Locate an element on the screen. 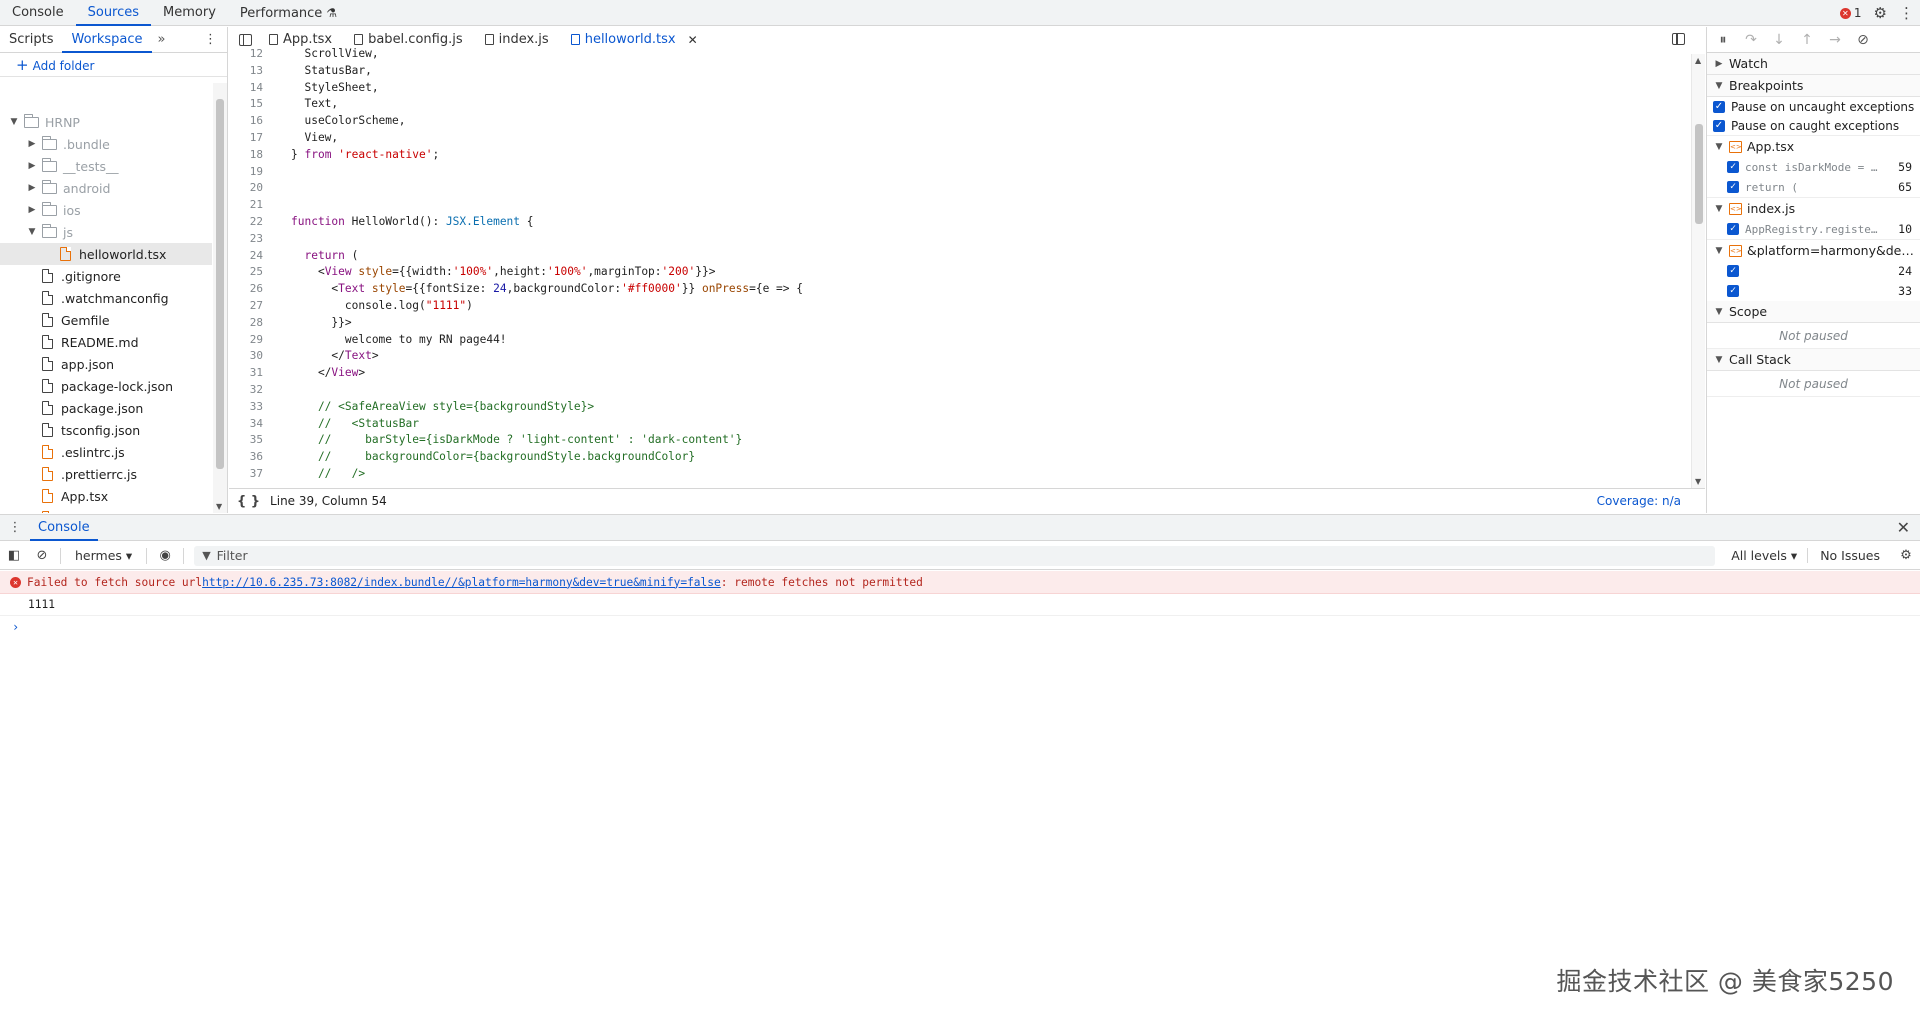  code-line: 30 </Text> is located at coordinates (960, 356).